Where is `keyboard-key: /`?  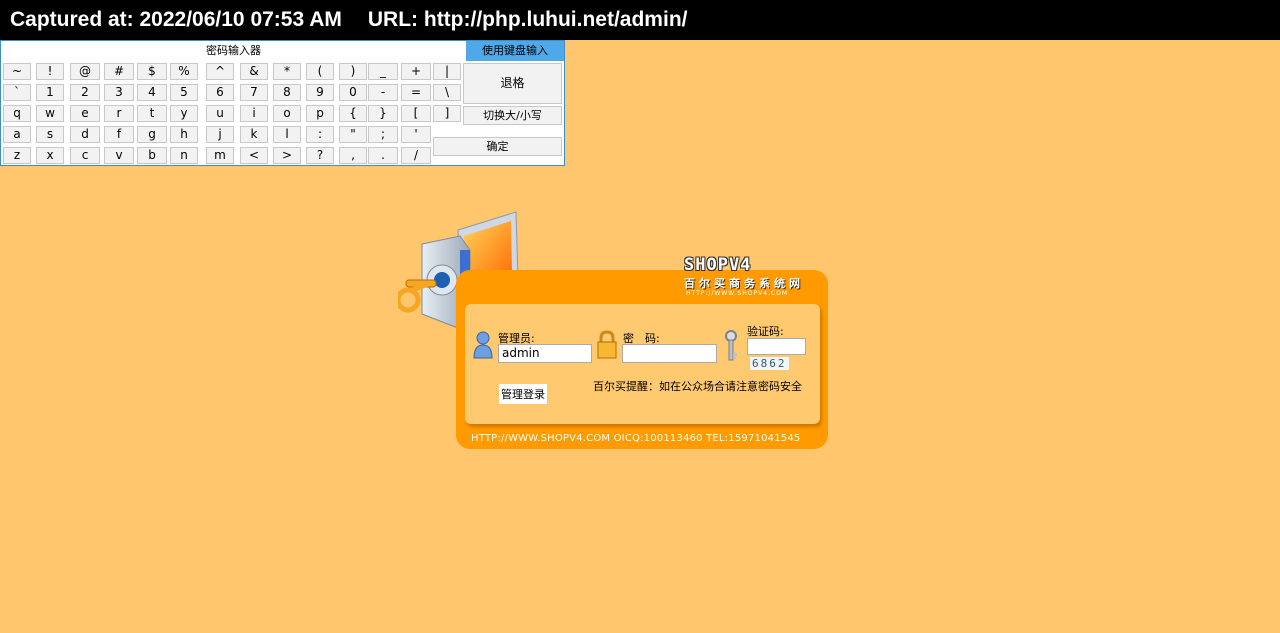 keyboard-key: / is located at coordinates (416, 155).